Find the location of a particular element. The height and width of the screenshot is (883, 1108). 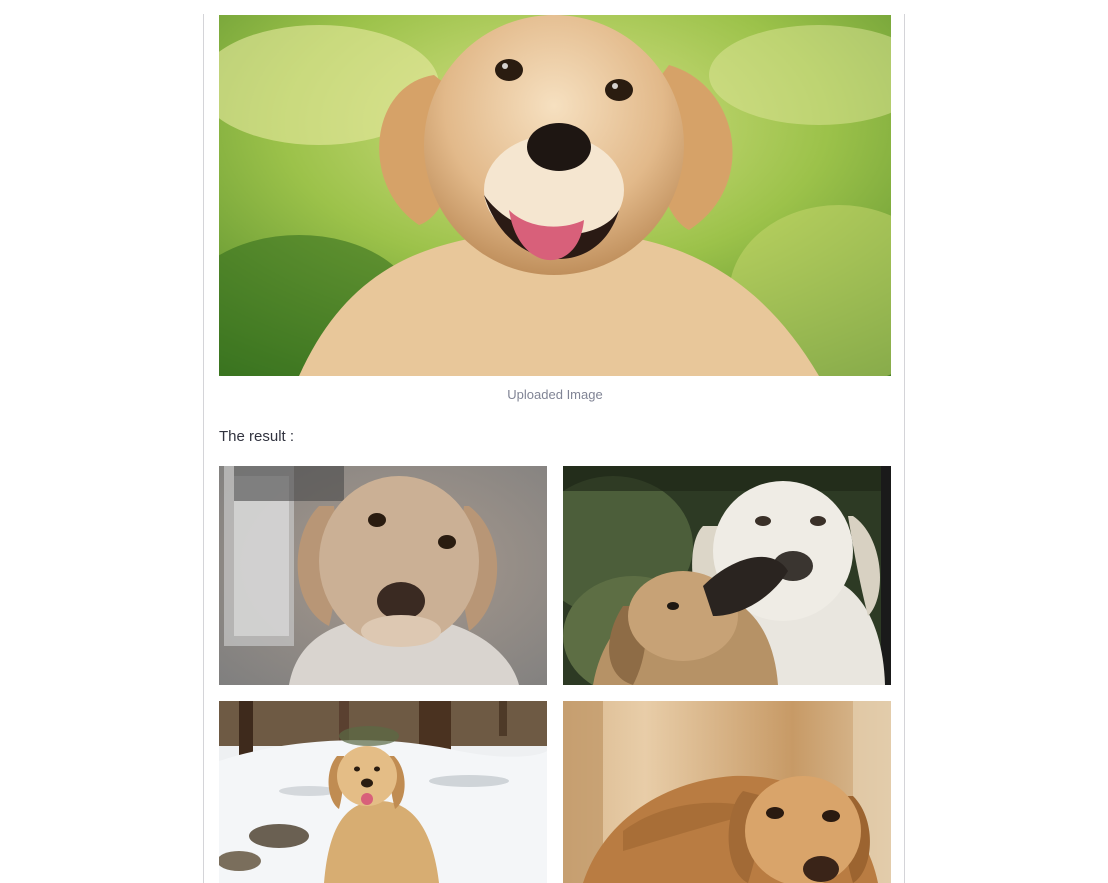

uploaded-image-caption: Uploaded Image is located at coordinates (555, 394).